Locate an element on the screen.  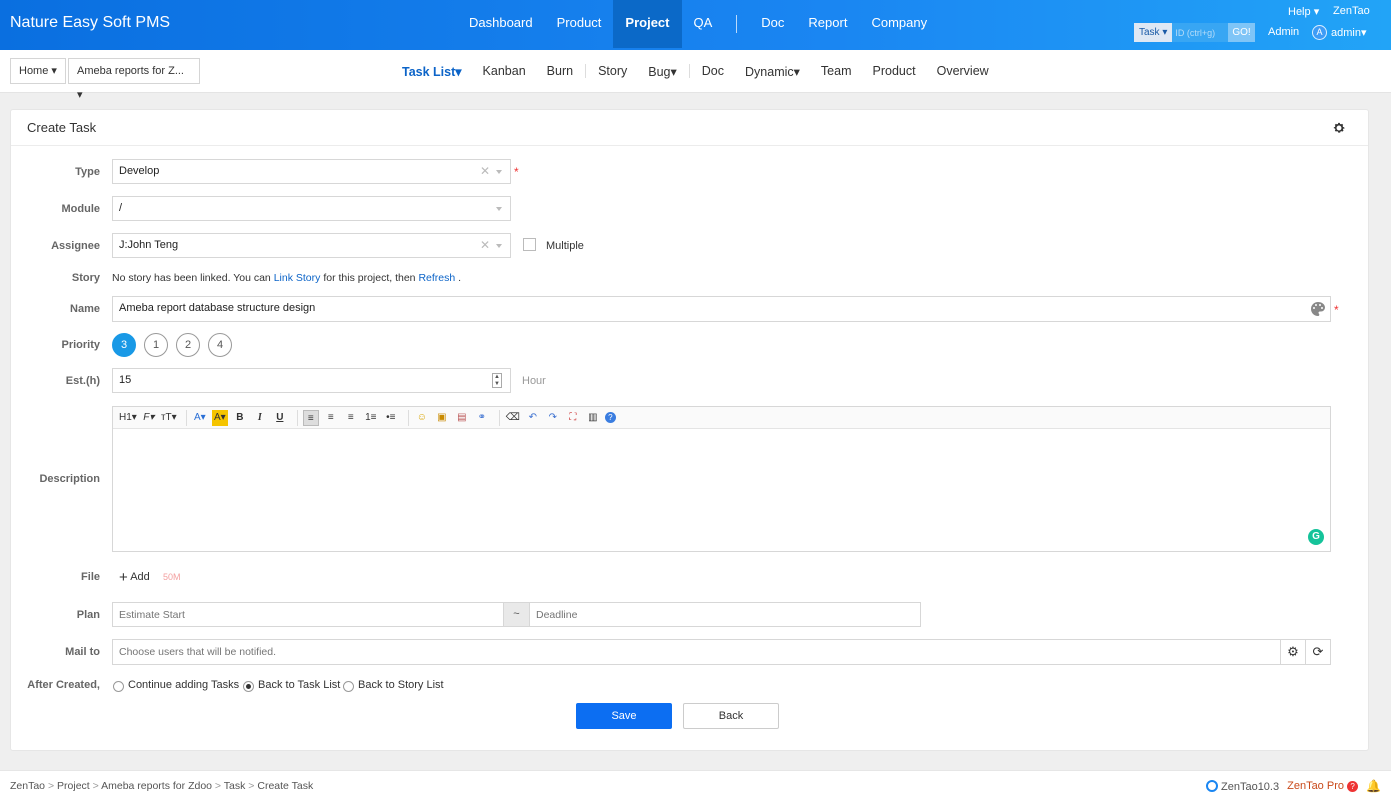
unordered-list-icon: •≡ is located at coordinates (391, 418).